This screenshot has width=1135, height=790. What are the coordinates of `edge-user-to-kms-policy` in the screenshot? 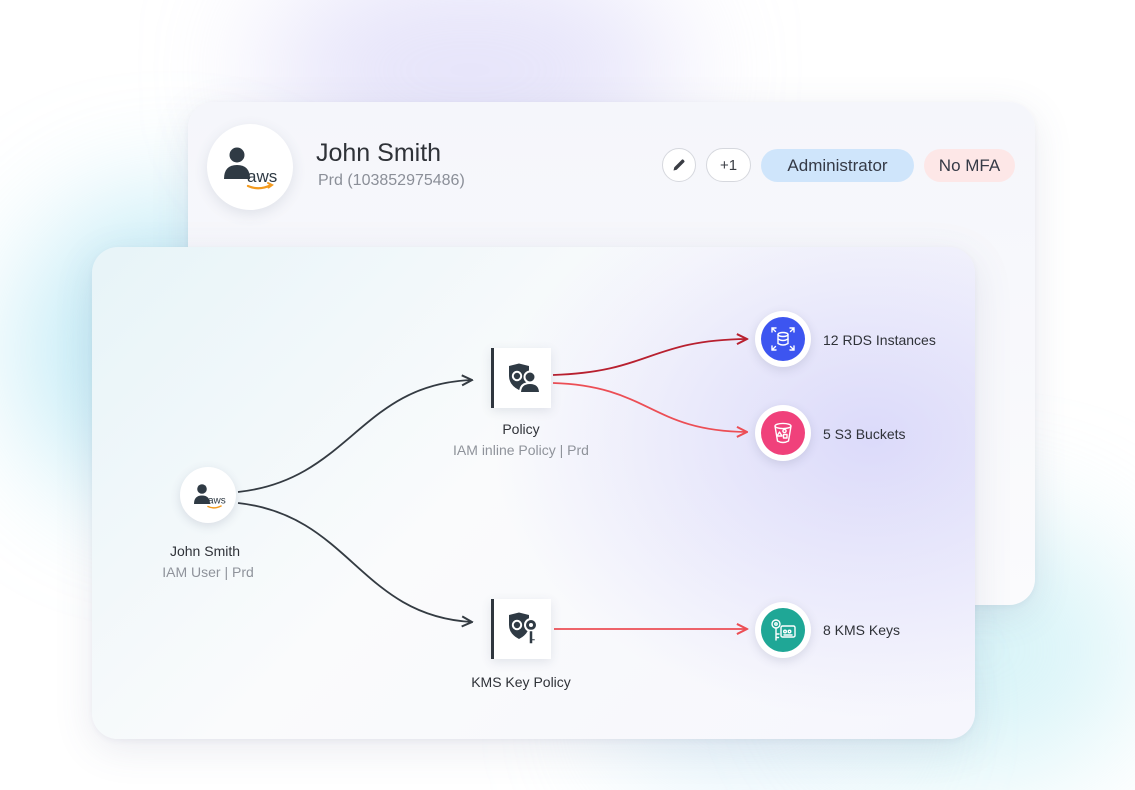 It's located at (354, 562).